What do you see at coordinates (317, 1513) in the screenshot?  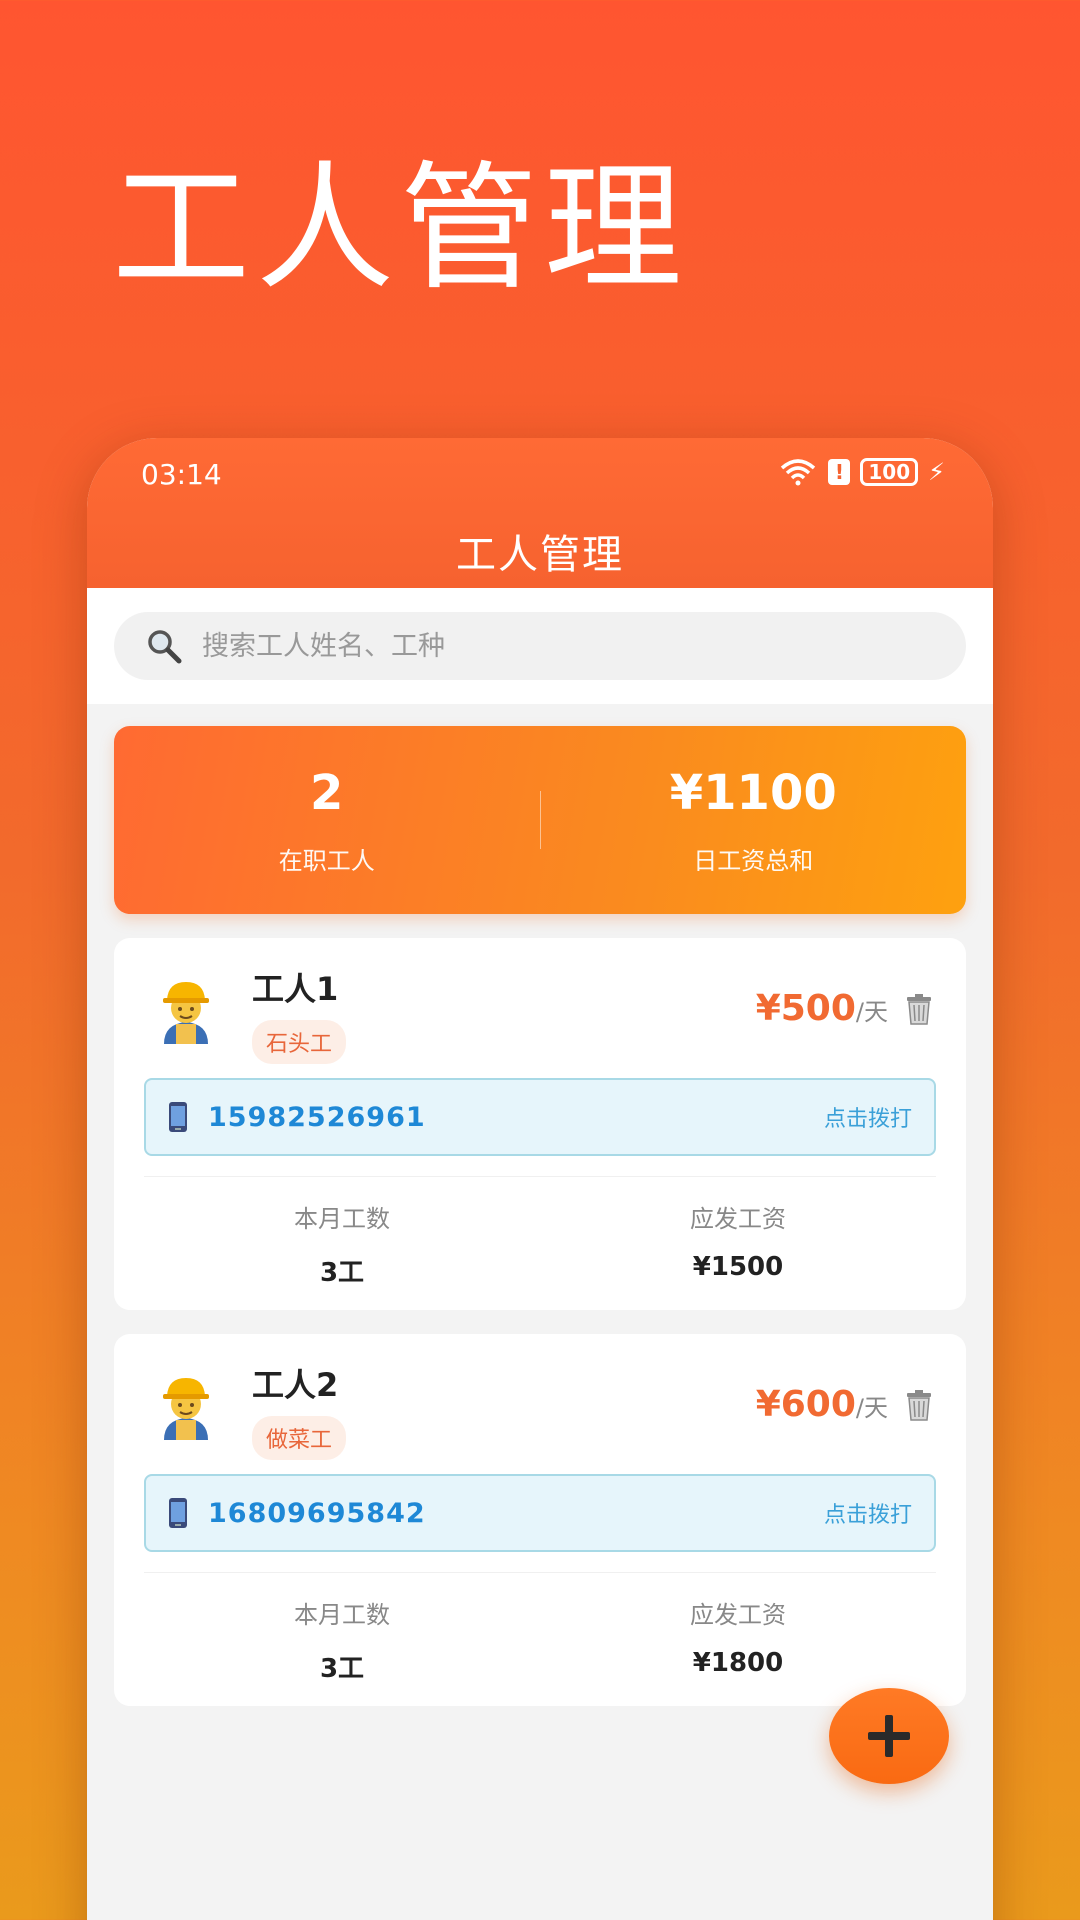 I see `phone-number: 16809695842` at bounding box center [317, 1513].